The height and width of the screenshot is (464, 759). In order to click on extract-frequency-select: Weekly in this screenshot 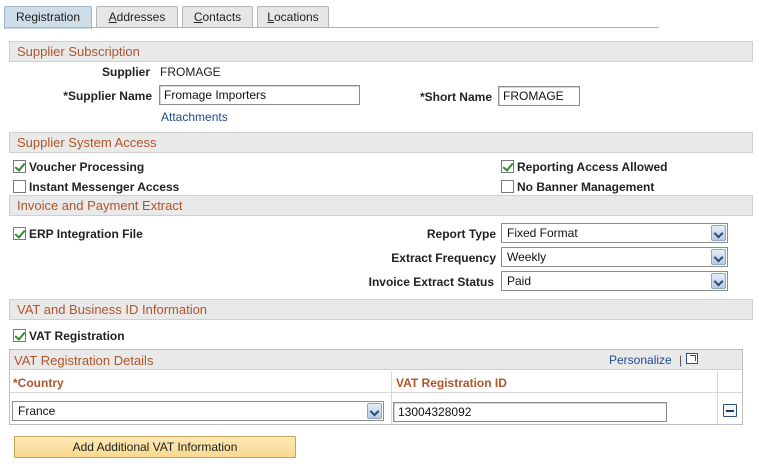, I will do `click(614, 257)`.